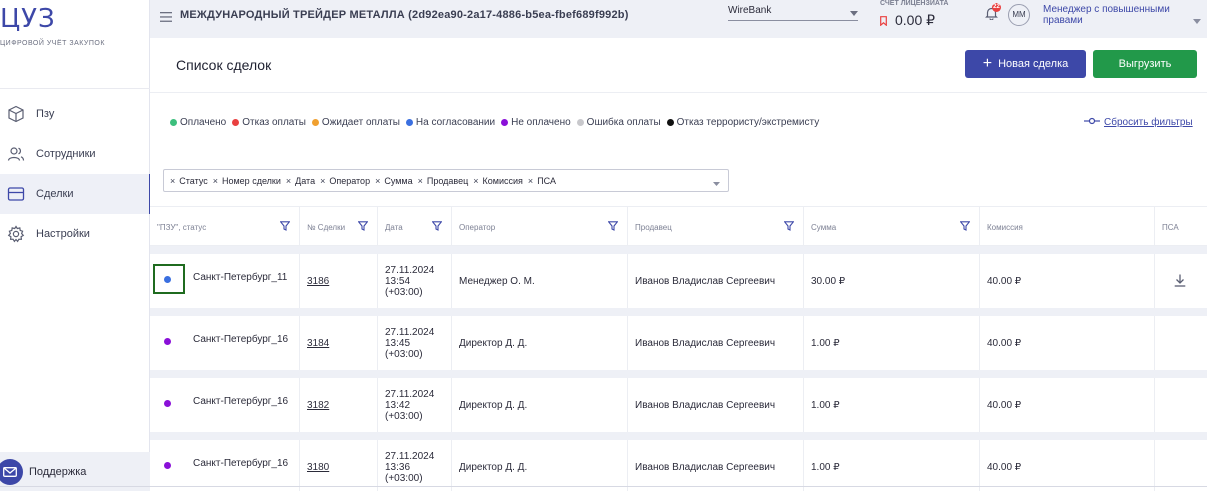  What do you see at coordinates (274, 122) in the screenshot?
I see `legend-label: Отказ оплаты` at bounding box center [274, 122].